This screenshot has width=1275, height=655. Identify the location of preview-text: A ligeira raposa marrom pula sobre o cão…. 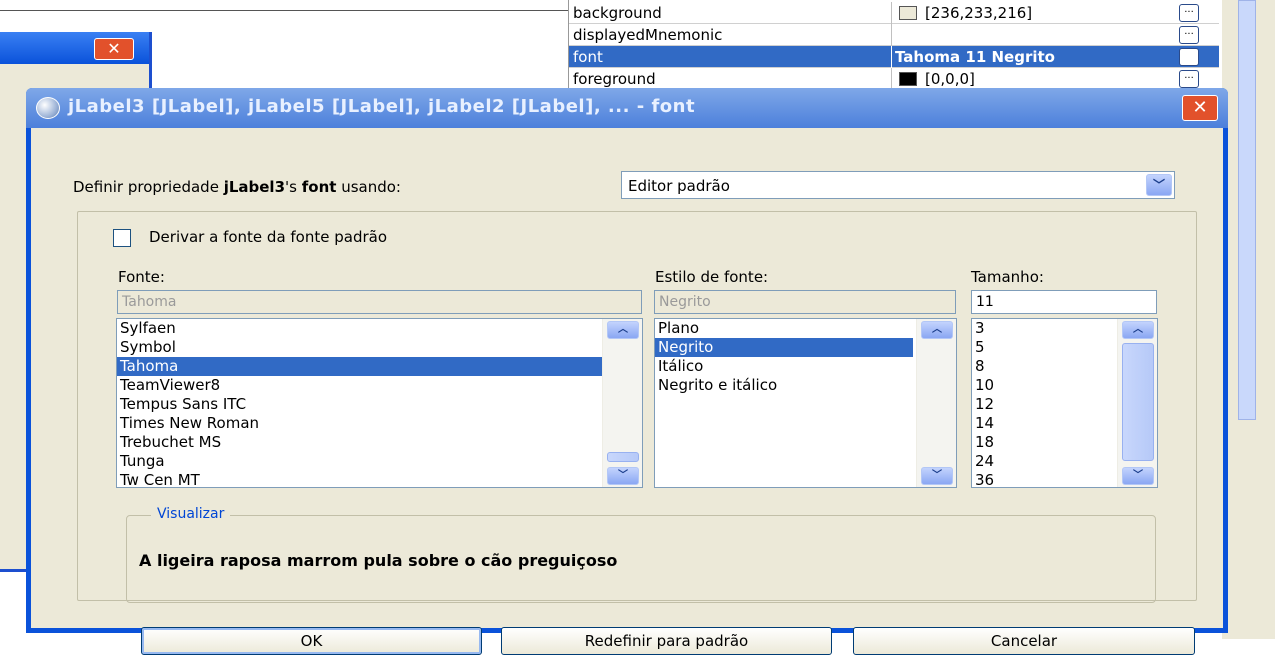
(378, 560).